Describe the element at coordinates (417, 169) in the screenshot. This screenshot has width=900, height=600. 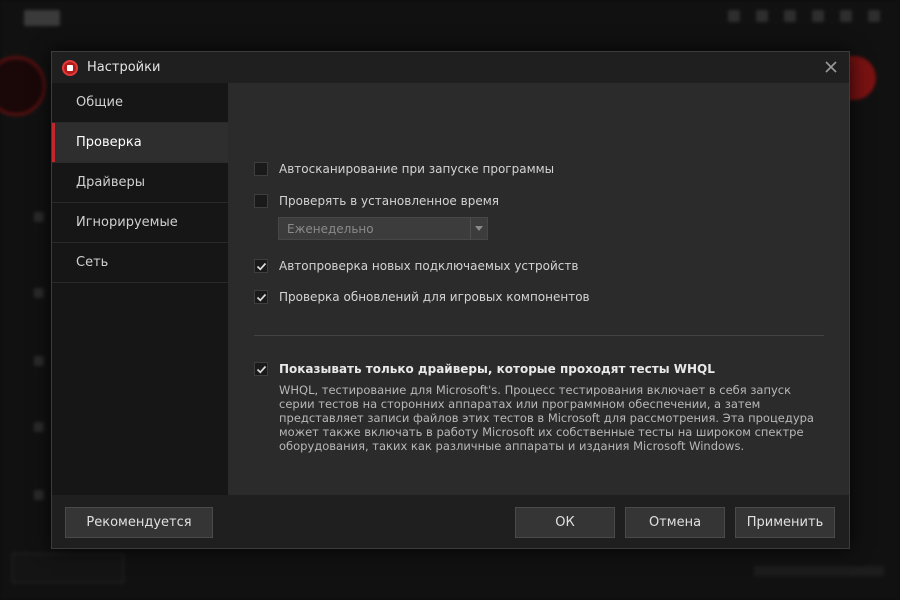
I see `autoscan-label: Автосканирование при запуске программы` at that location.